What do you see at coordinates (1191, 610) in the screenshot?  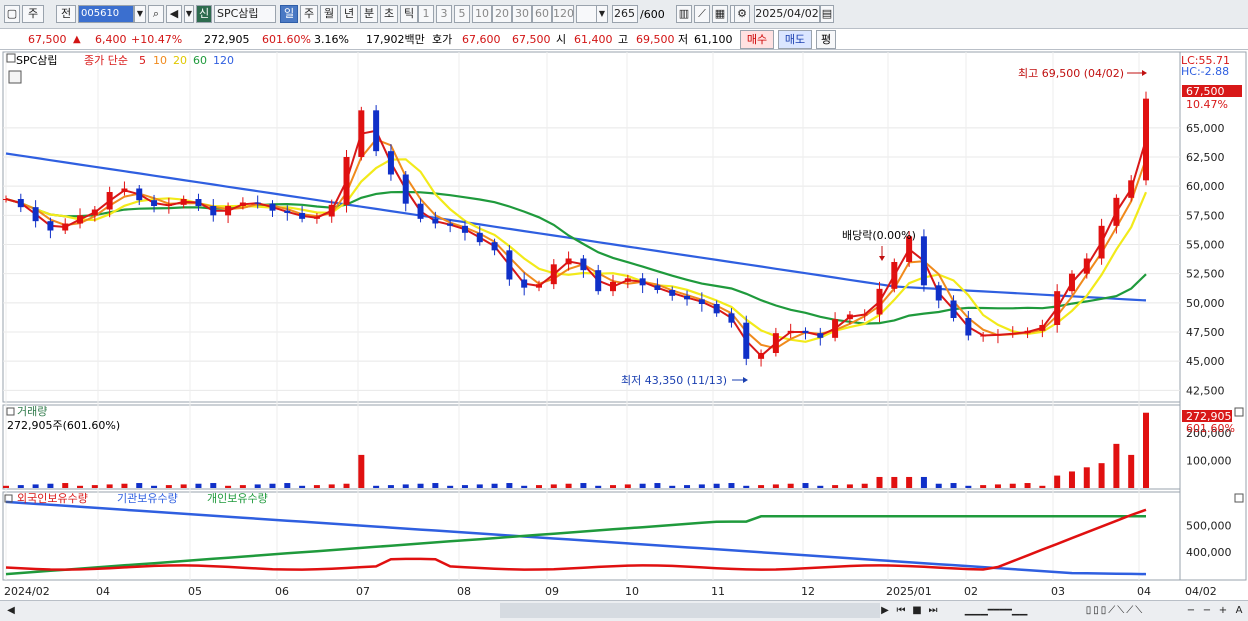 I see `zoom-out-icon: −` at bounding box center [1191, 610].